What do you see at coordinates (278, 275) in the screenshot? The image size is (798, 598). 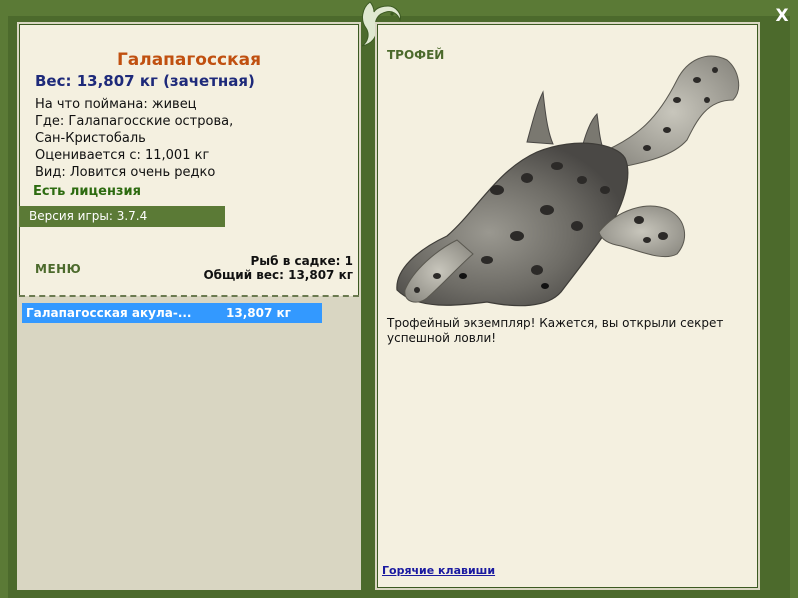 I see `keepnet-total-weight: Общий вес: 13,807 кг` at bounding box center [278, 275].